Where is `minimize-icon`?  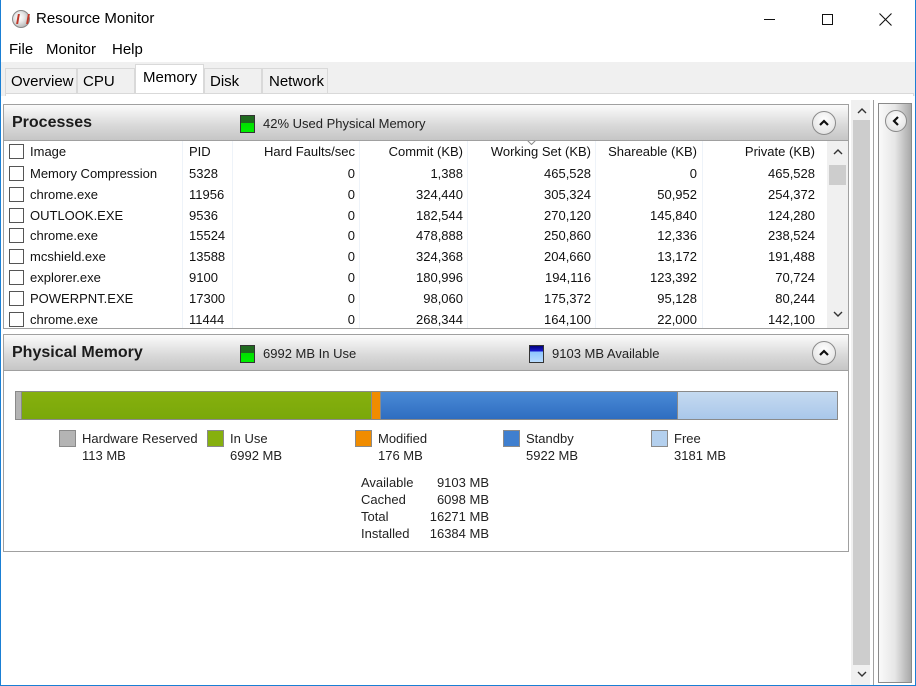 minimize-icon is located at coordinates (769, 19).